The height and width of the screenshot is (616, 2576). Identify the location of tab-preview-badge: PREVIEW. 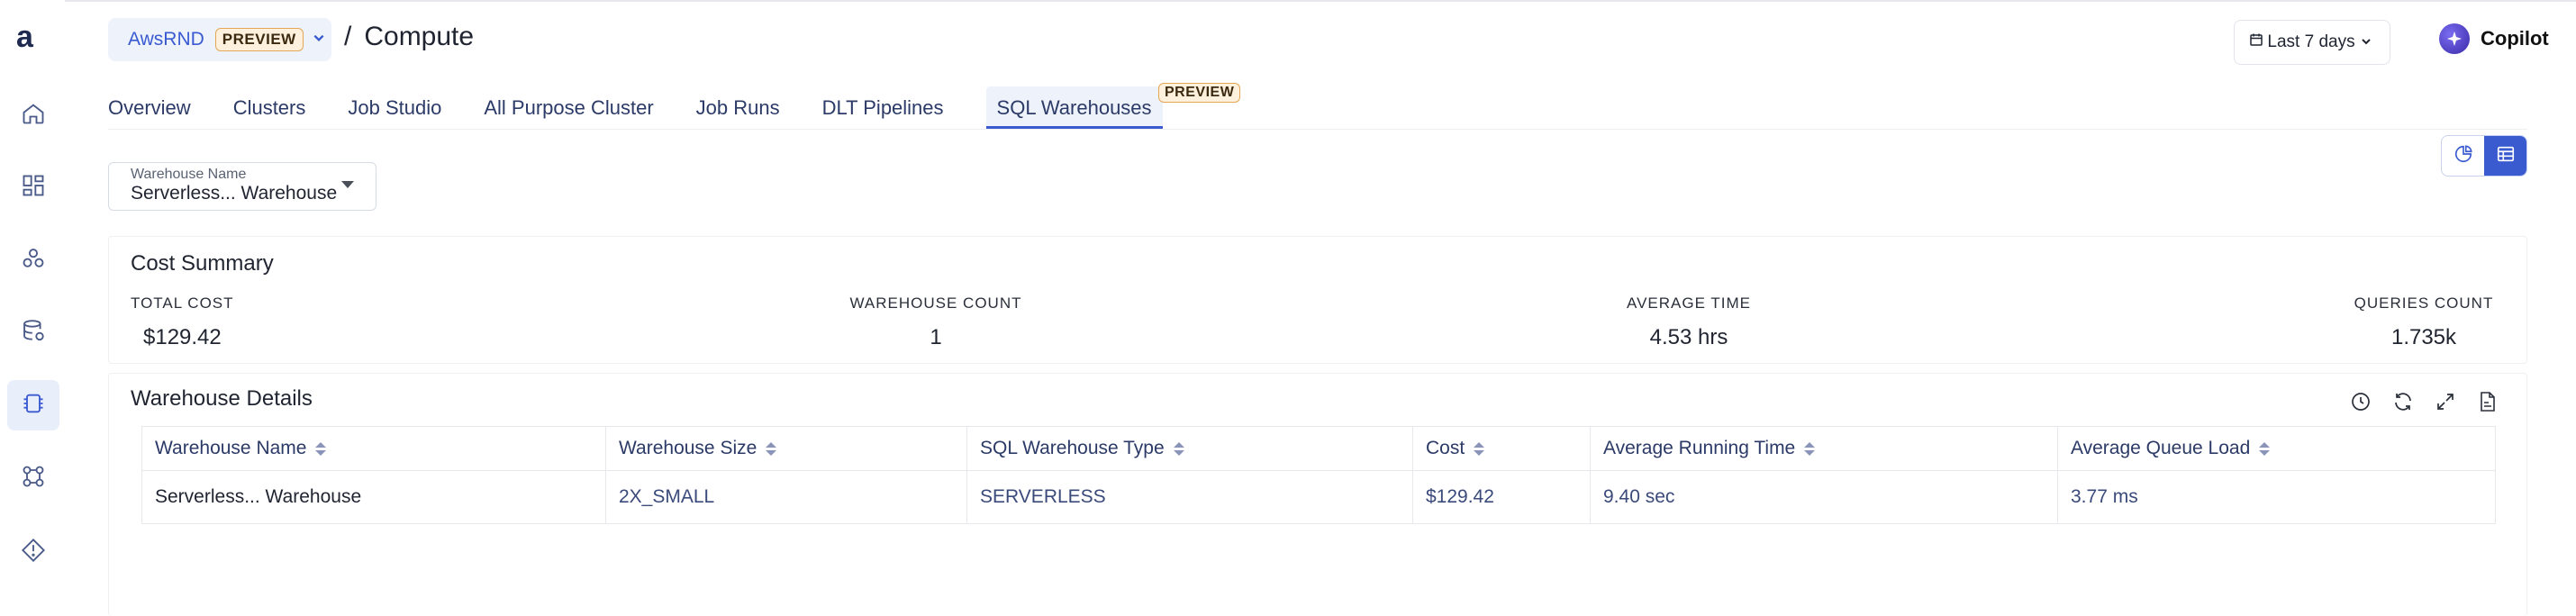
(1199, 93).